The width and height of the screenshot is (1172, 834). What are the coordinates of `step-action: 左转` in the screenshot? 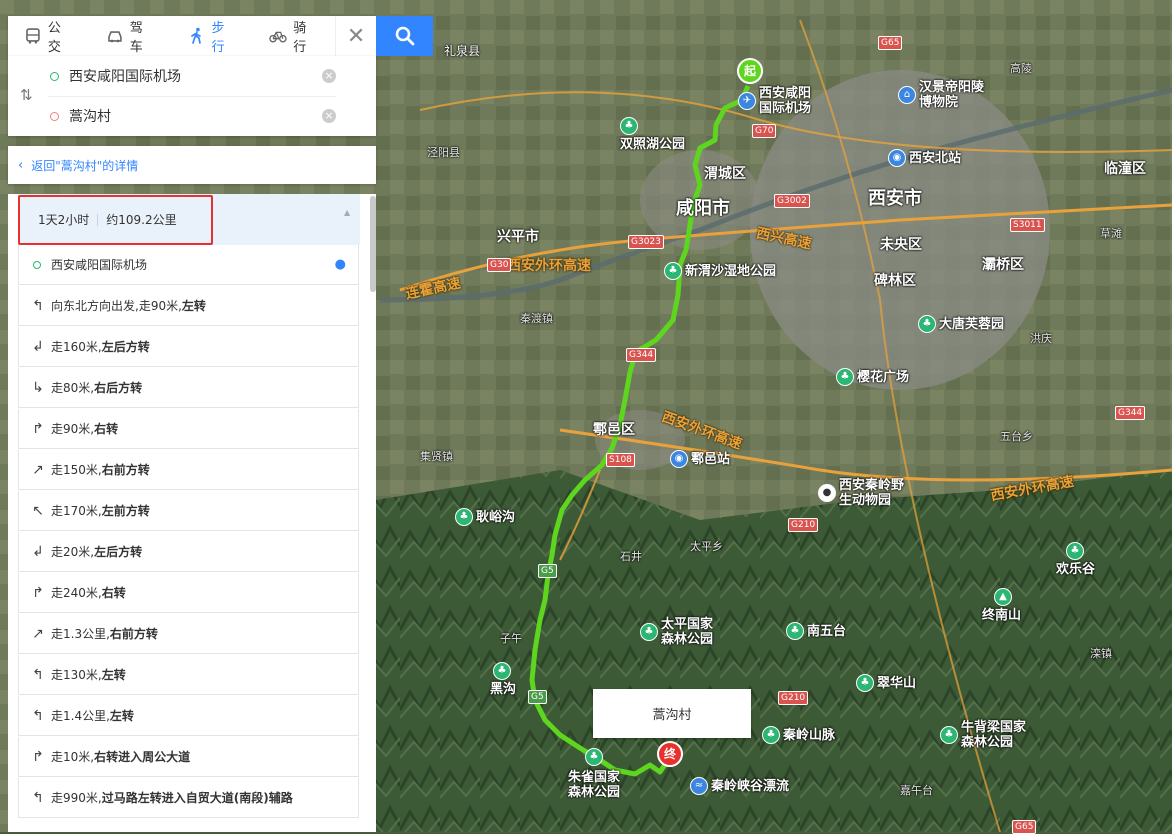 It's located at (121, 716).